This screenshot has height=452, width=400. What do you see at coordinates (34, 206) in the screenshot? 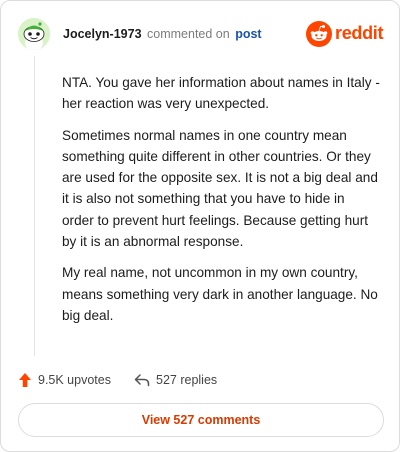
I see `thread-line` at bounding box center [34, 206].